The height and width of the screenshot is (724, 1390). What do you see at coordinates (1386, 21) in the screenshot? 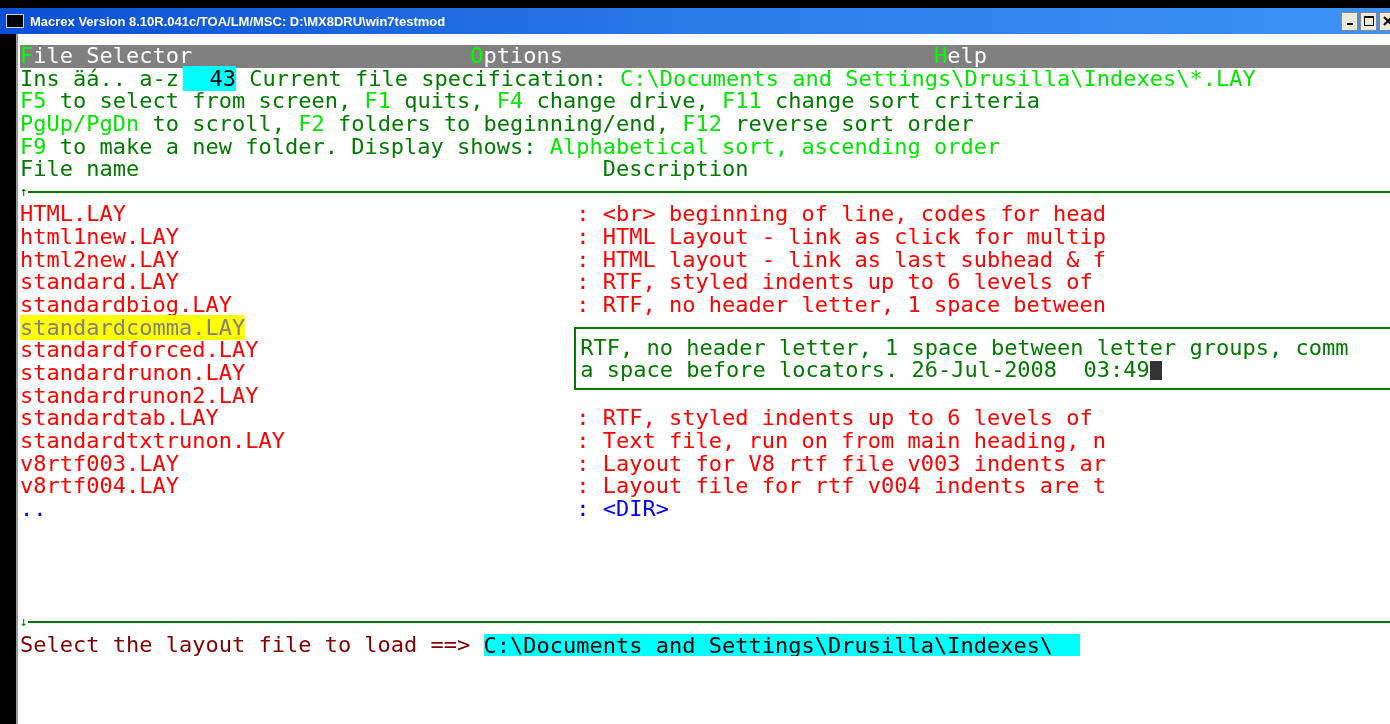
I see `close-icon` at bounding box center [1386, 21].